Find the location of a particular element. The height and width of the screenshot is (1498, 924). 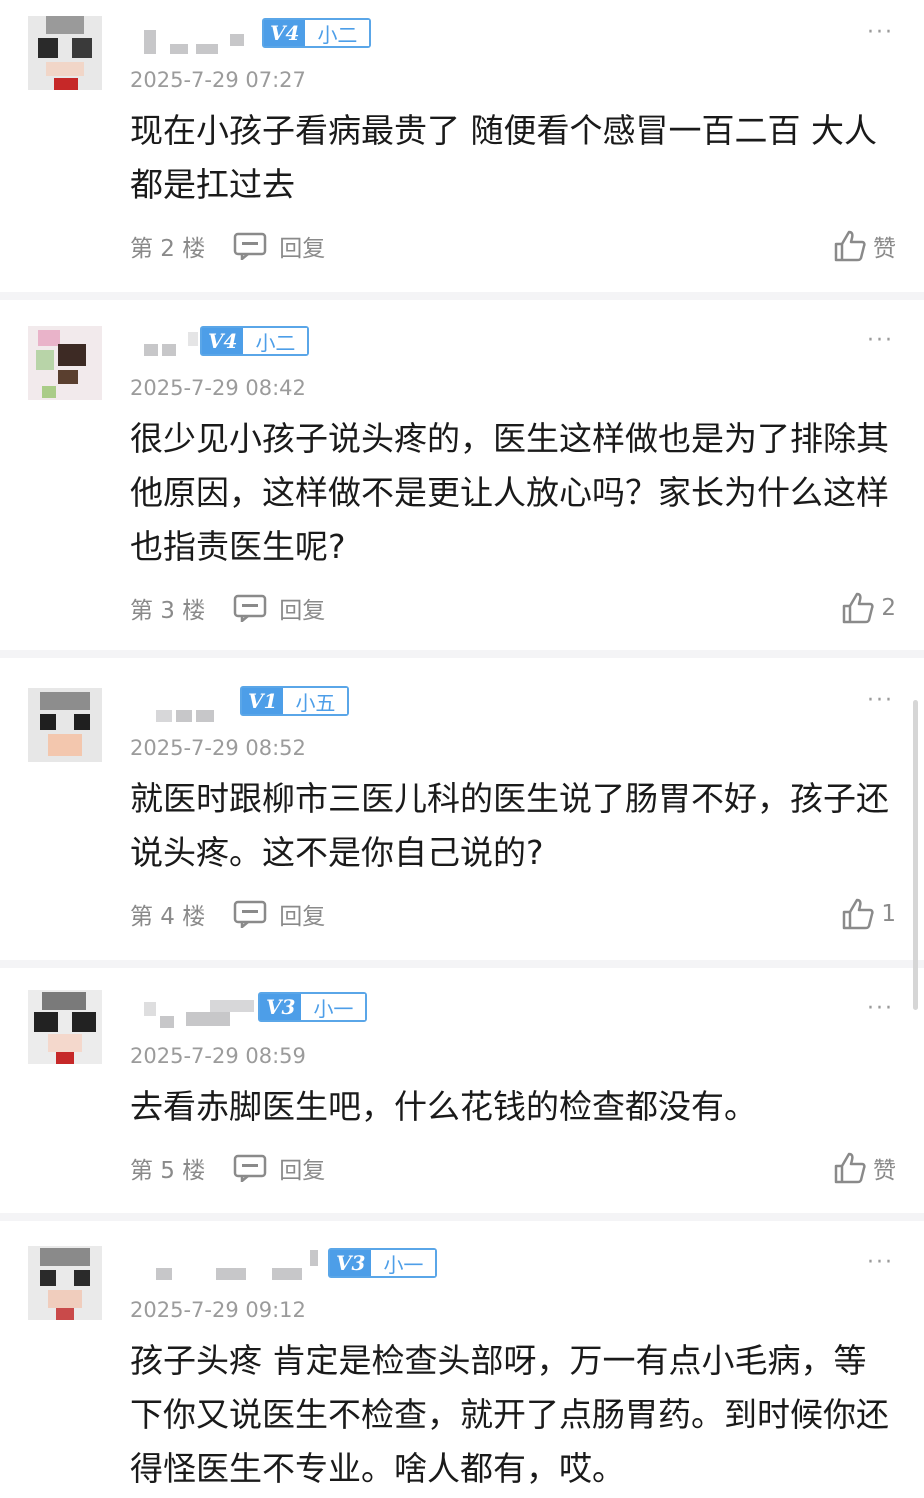

floor-label: 第 4 楼 is located at coordinates (168, 917).